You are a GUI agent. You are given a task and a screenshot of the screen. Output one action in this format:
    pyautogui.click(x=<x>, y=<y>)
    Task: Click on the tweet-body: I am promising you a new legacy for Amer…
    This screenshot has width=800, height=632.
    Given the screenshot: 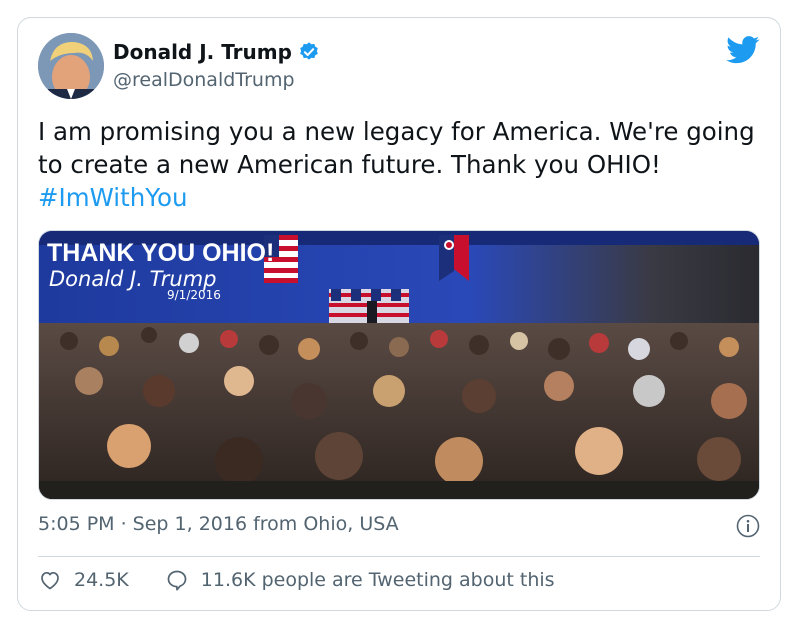 What is the action you would take?
    pyautogui.click(x=396, y=148)
    